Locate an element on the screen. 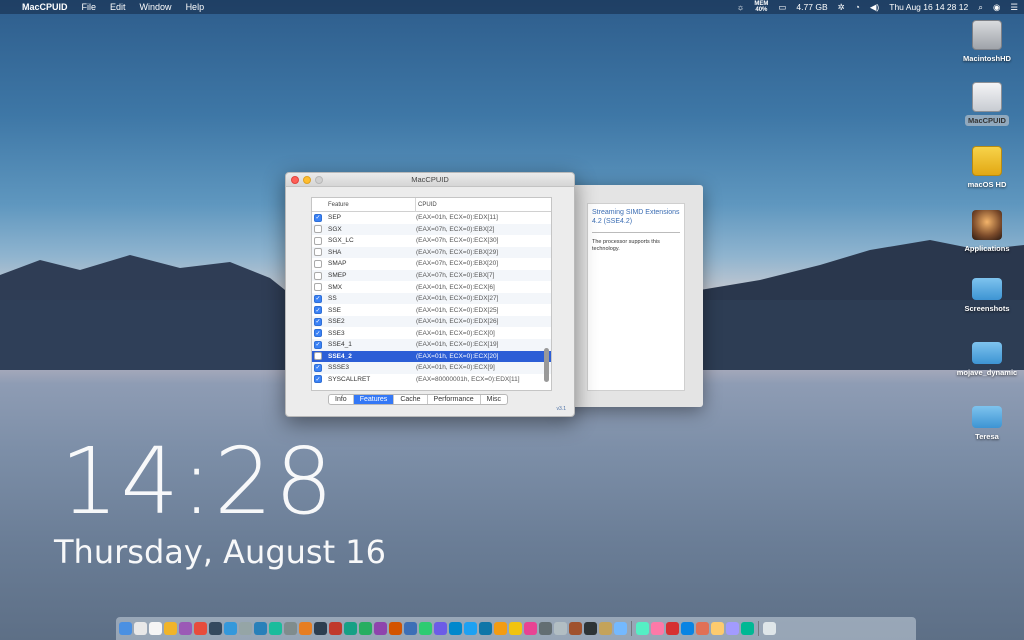  trash-icon is located at coordinates (769, 628).